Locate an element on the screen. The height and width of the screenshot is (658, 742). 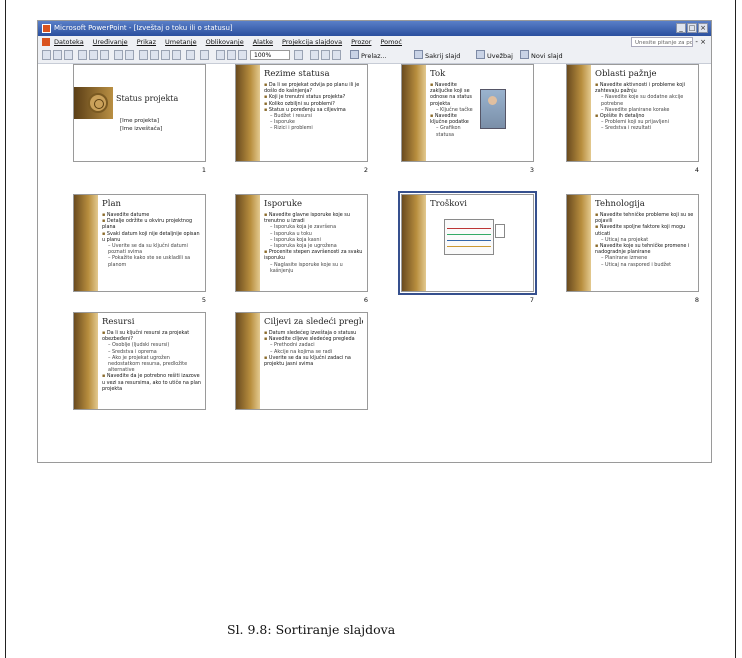
menu-pomoc: Pomoć is located at coordinates (391, 42).